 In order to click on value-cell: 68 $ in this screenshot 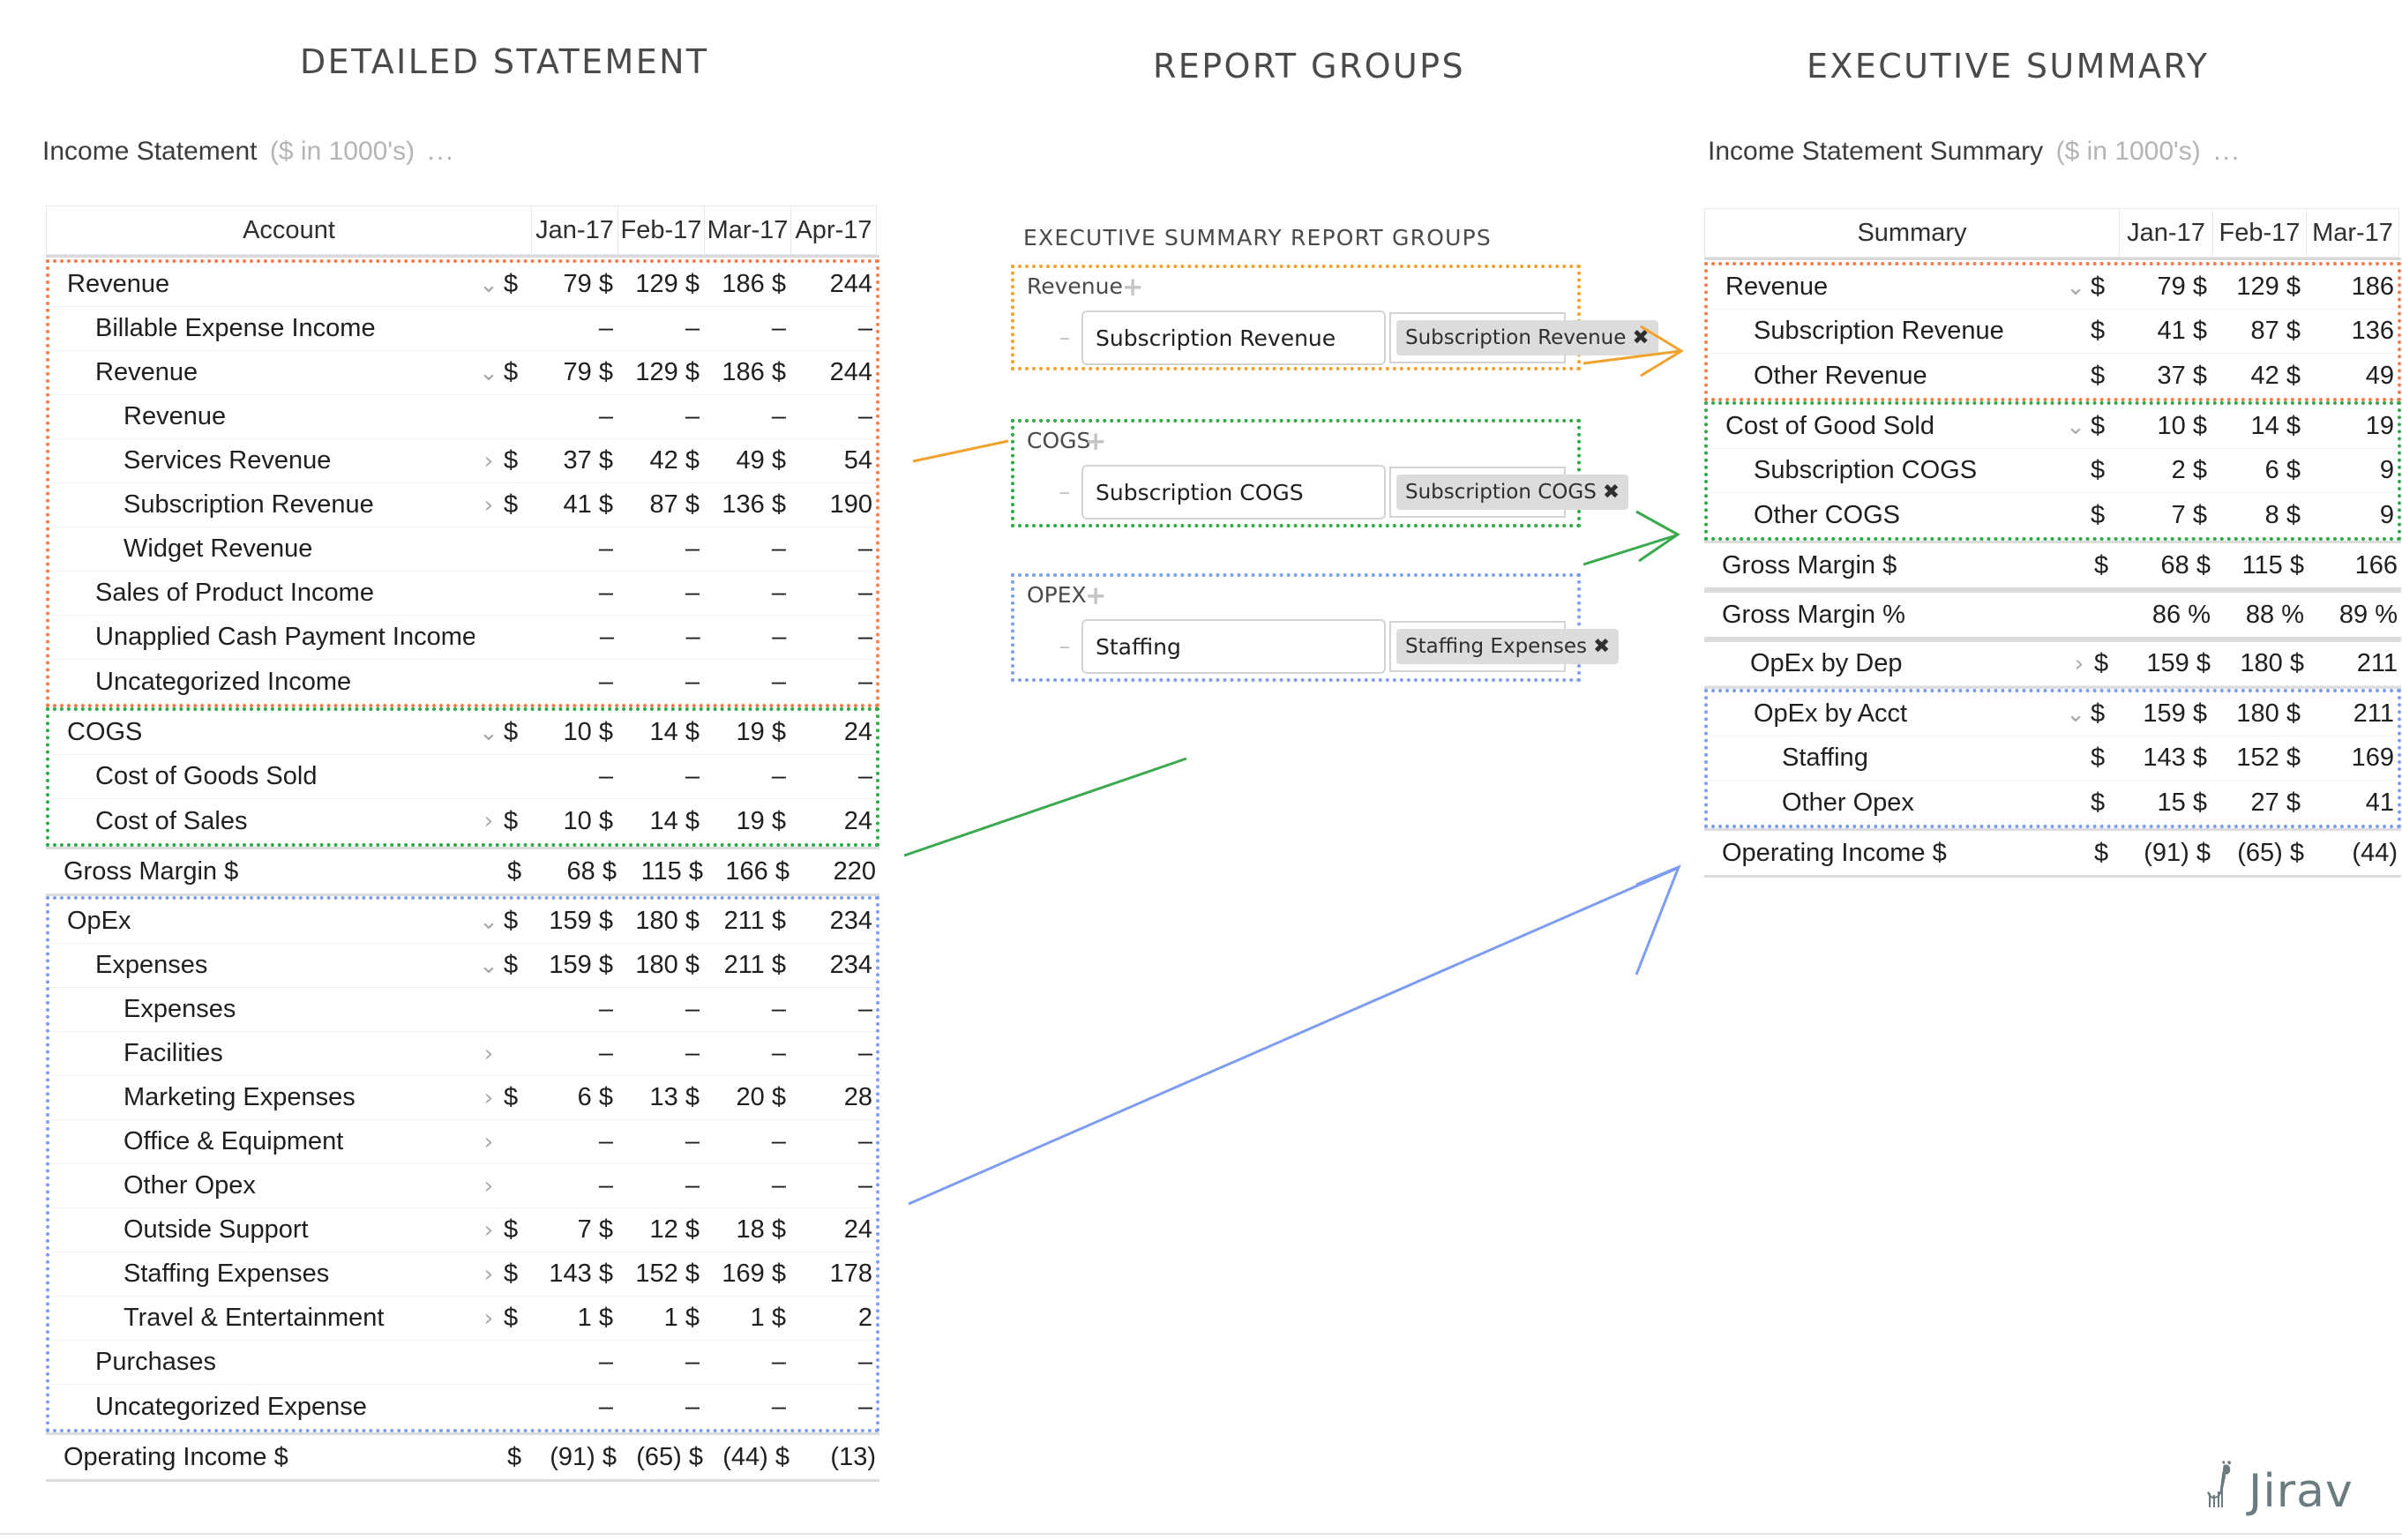, I will do `click(2167, 565)`.